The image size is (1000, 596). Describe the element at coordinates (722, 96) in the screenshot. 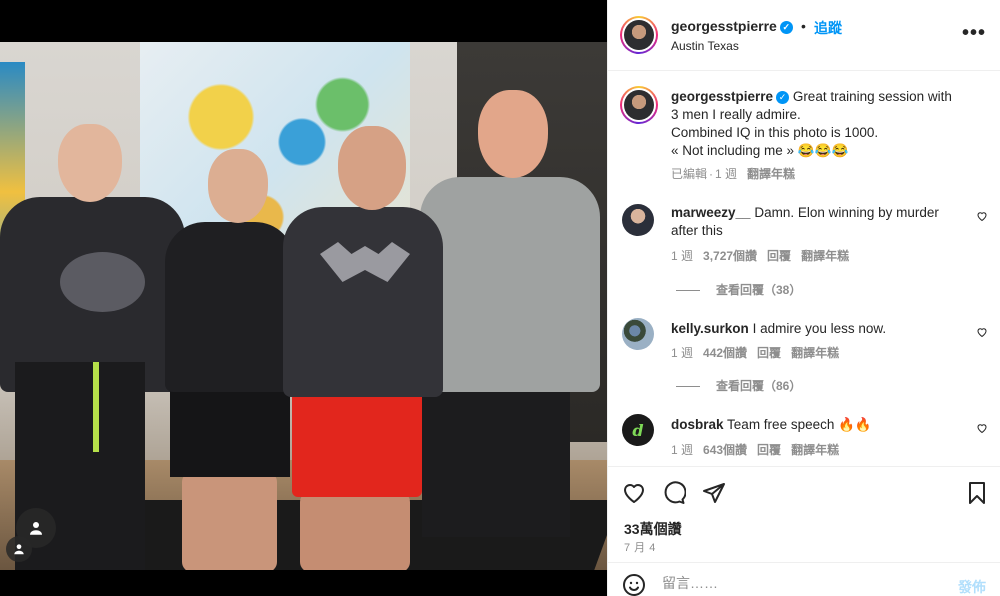

I see `caption-username: georgesstpierre` at that location.